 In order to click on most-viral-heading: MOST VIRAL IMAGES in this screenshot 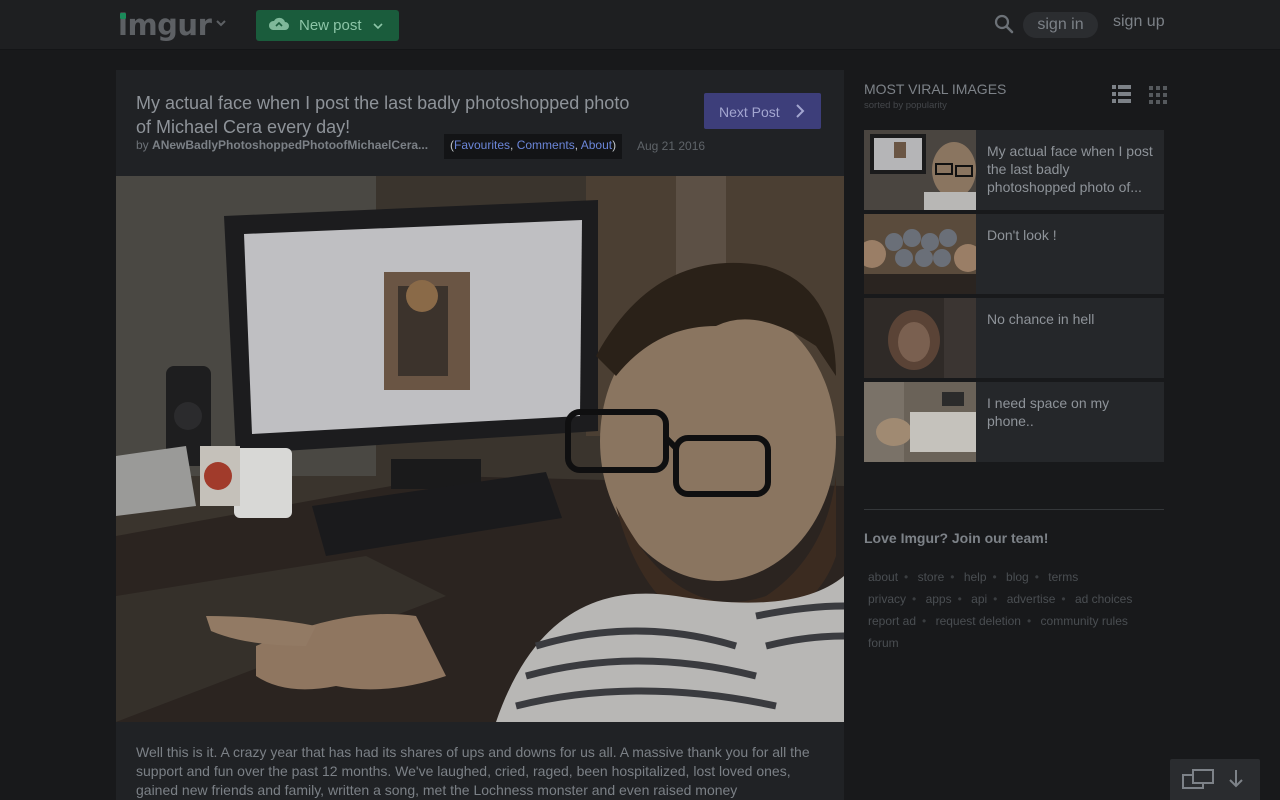, I will do `click(935, 89)`.